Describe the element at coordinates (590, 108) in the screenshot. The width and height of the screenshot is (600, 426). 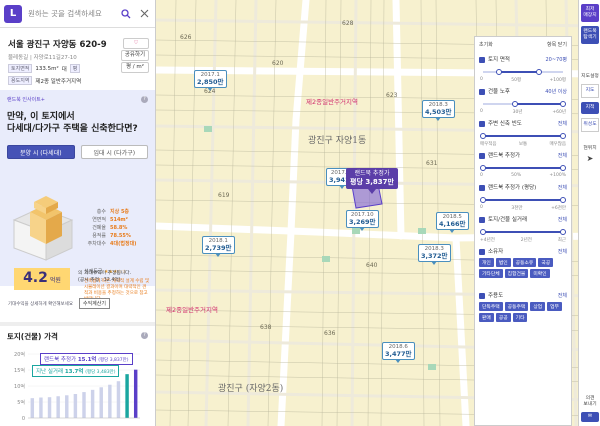
I see `tool-cadastral: 지적` at that location.